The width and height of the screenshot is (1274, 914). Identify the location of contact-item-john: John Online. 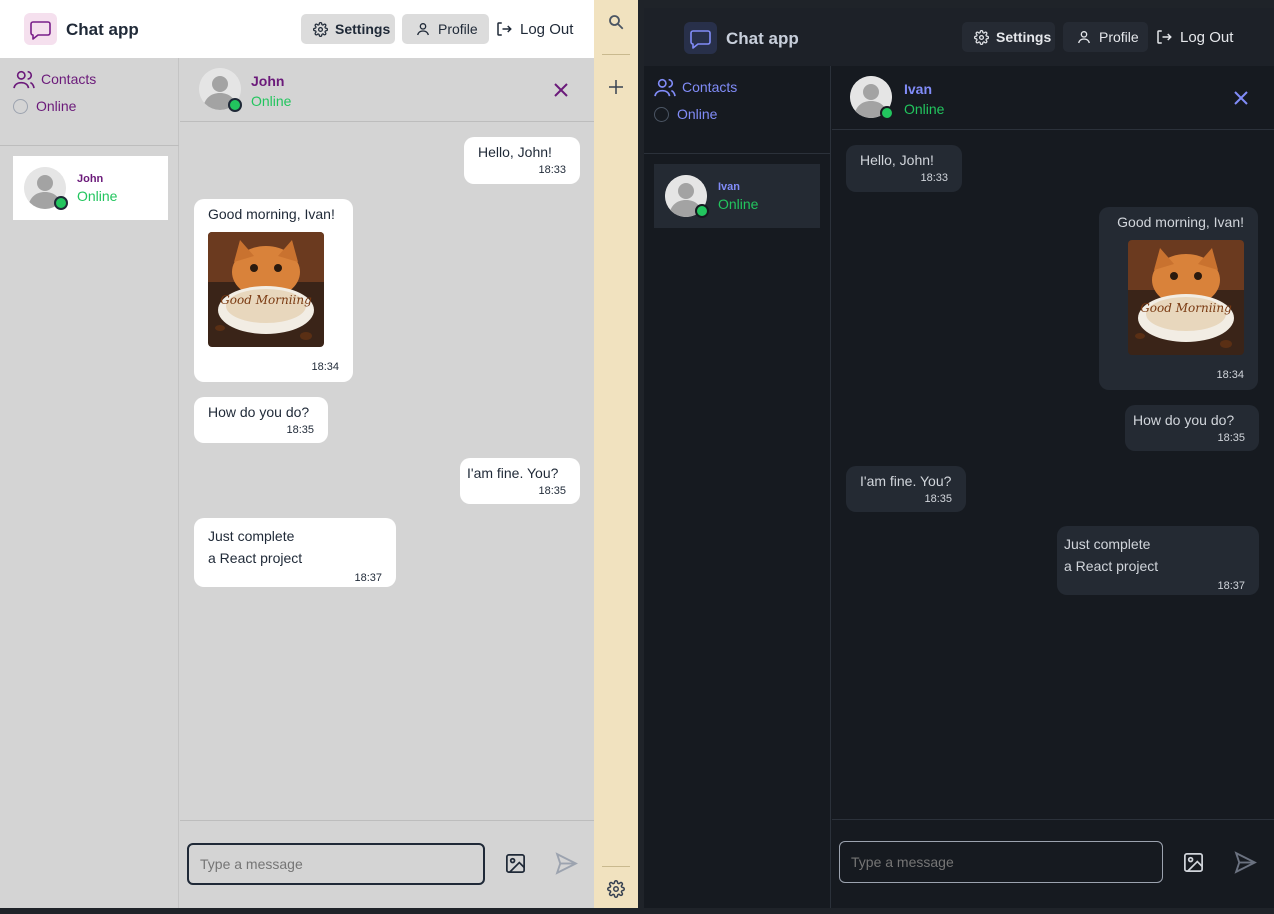
(90, 188).